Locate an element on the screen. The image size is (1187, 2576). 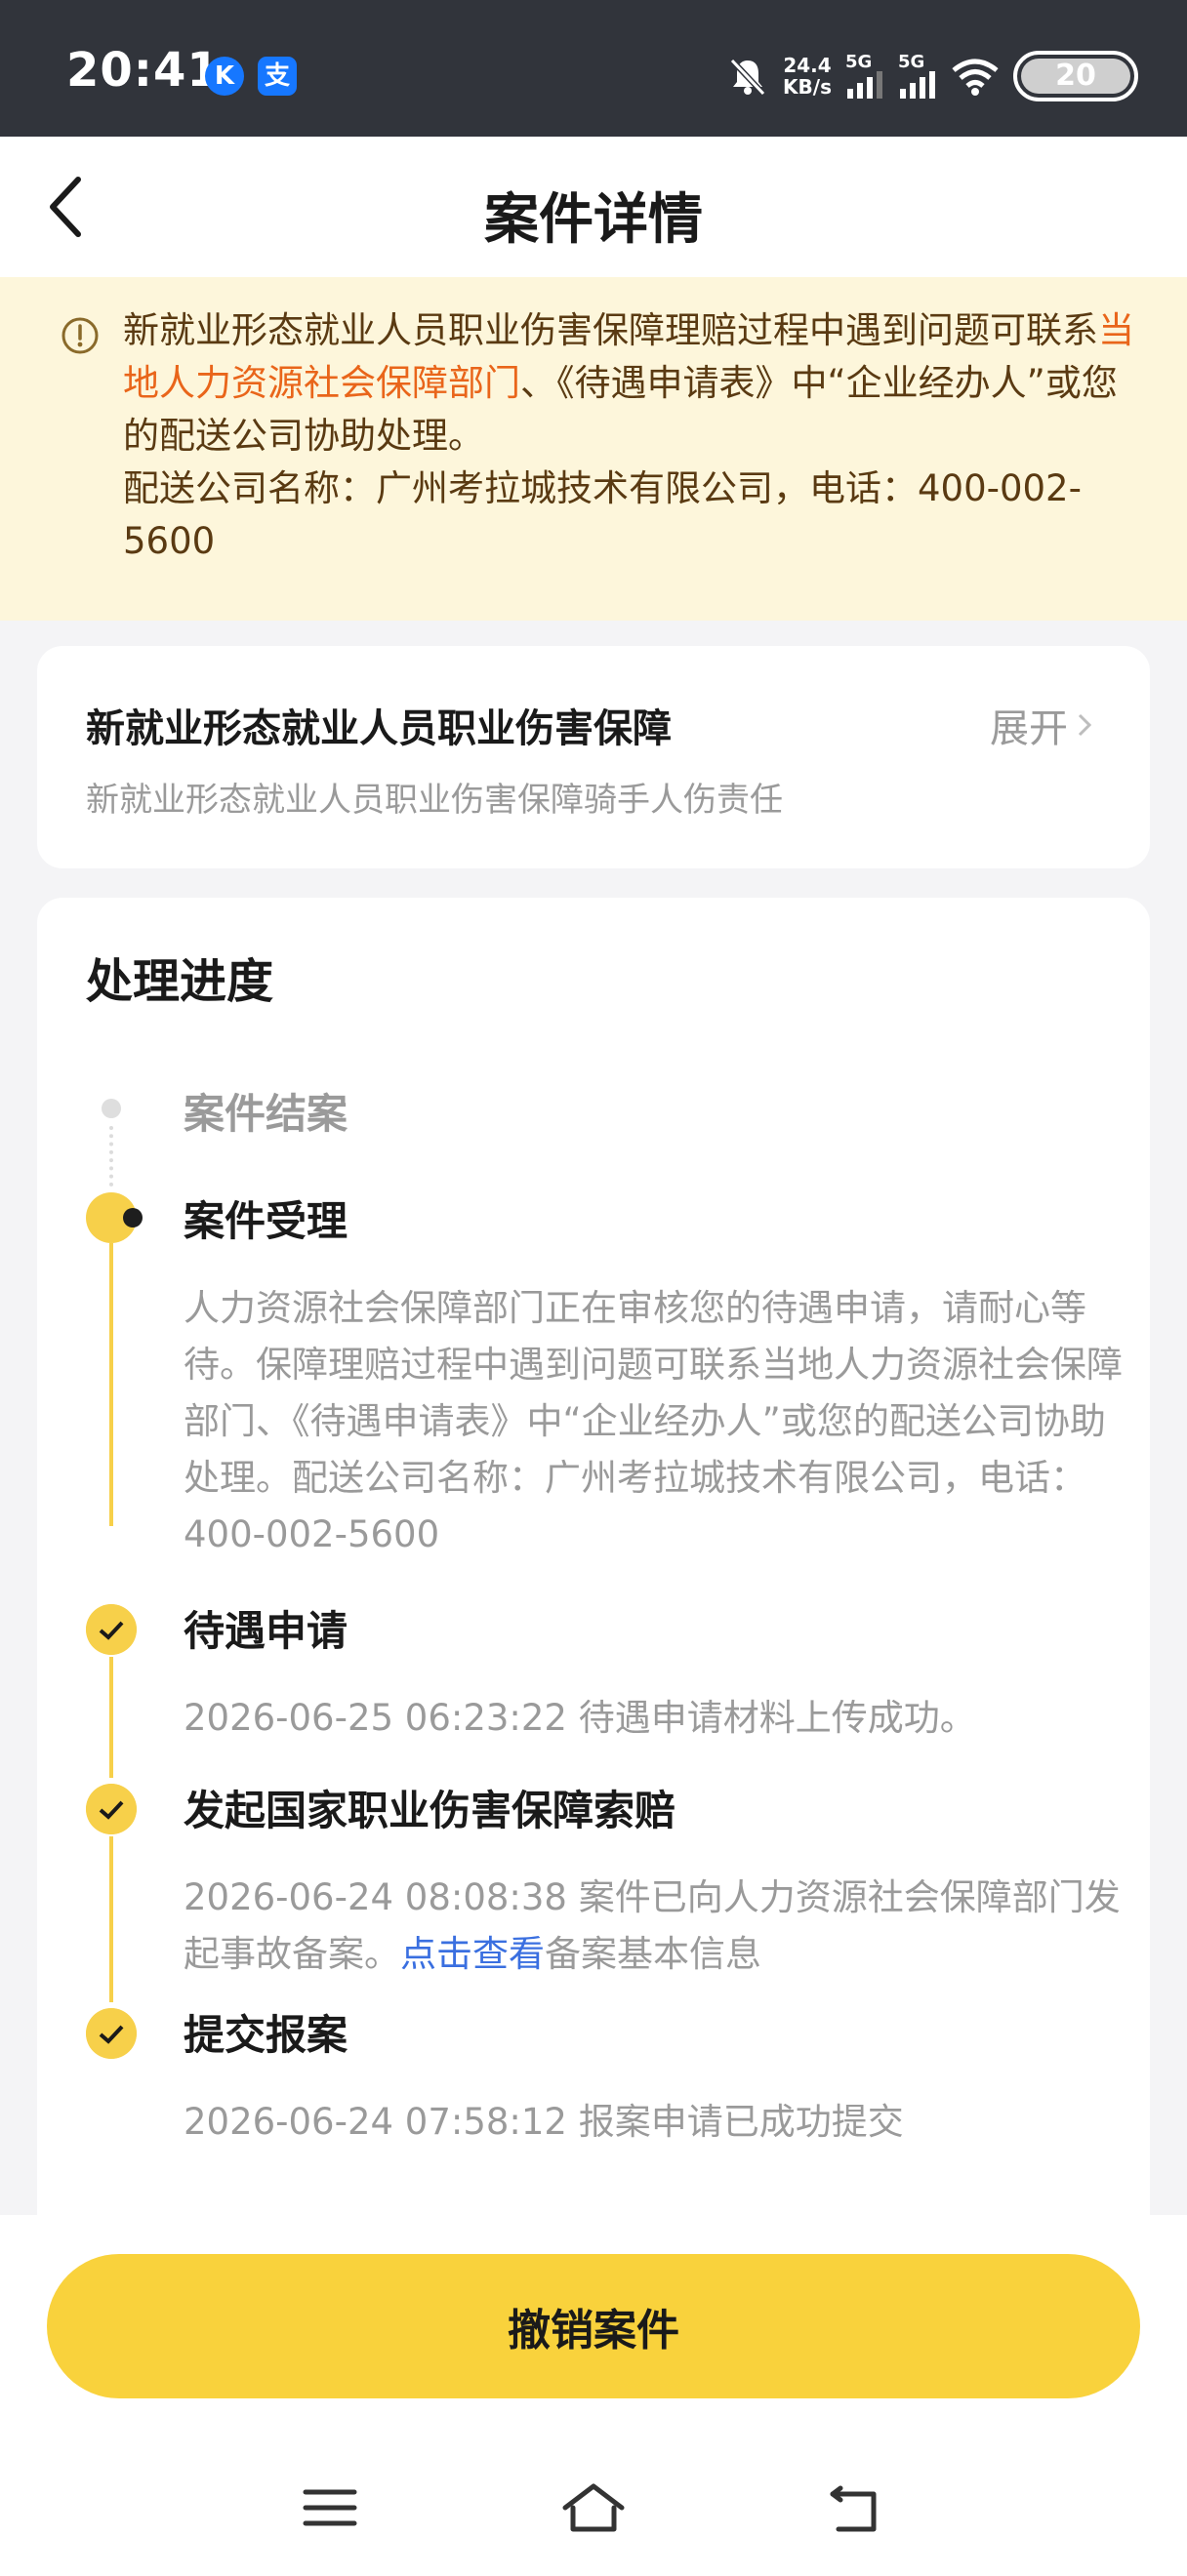
step-title-claim: 发起国家职业伤害保障索赔 is located at coordinates (430, 1810).